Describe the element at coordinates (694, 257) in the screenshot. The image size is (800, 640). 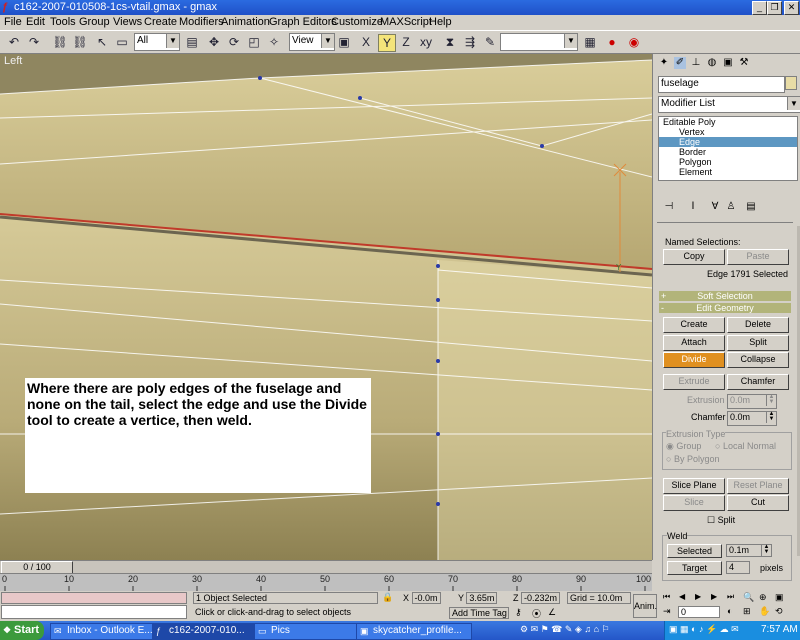
I see `copy-button: Copy` at that location.